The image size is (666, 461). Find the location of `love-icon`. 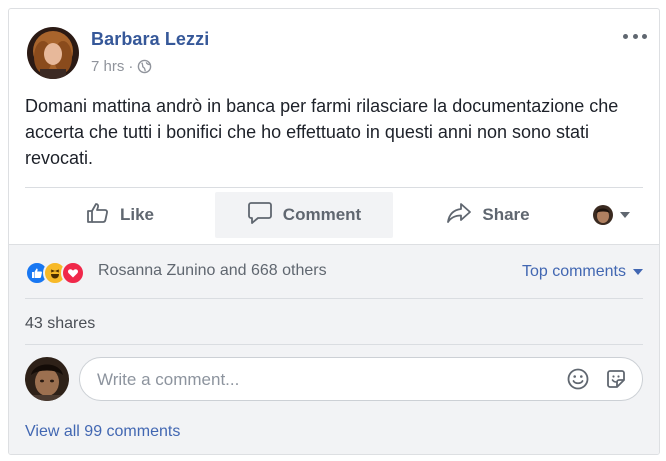

love-icon is located at coordinates (73, 273).